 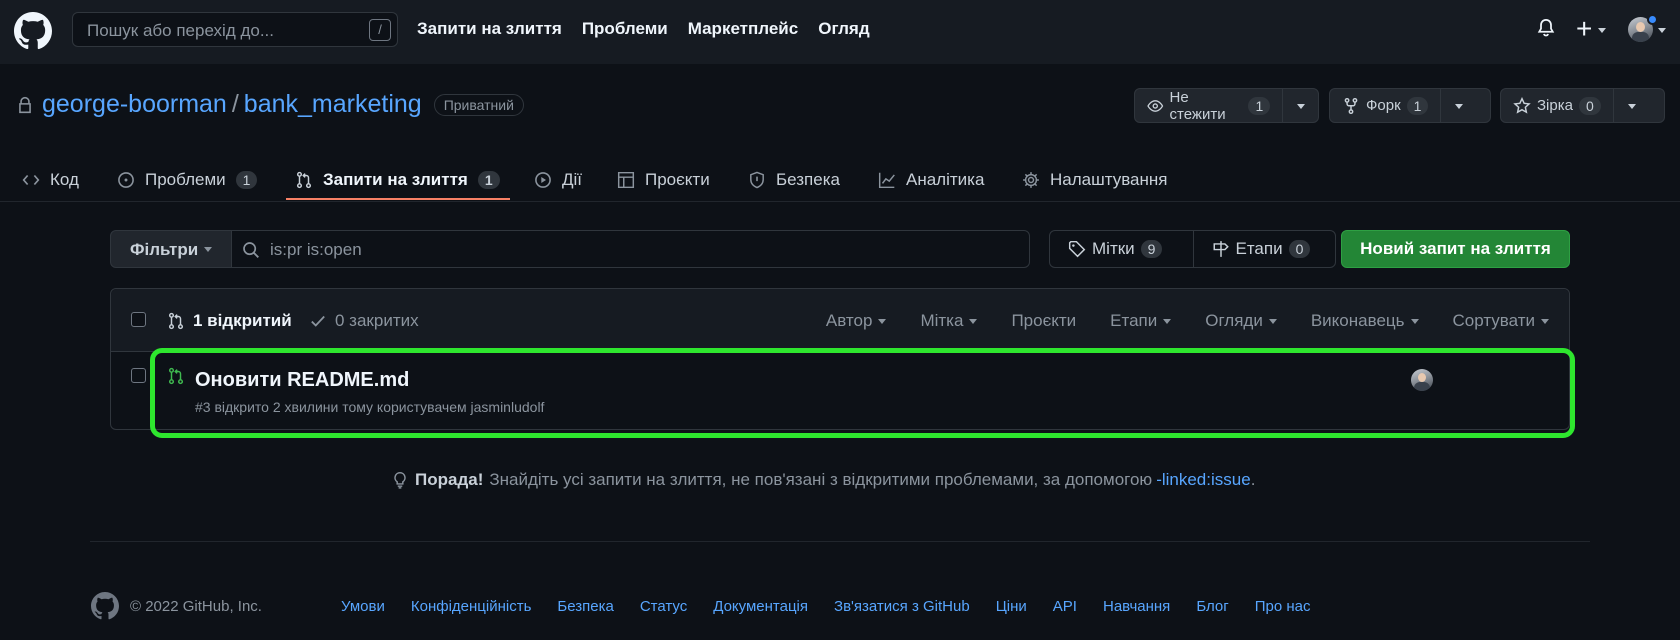 What do you see at coordinates (1417, 105) in the screenshot?
I see `fork-count: 1` at bounding box center [1417, 105].